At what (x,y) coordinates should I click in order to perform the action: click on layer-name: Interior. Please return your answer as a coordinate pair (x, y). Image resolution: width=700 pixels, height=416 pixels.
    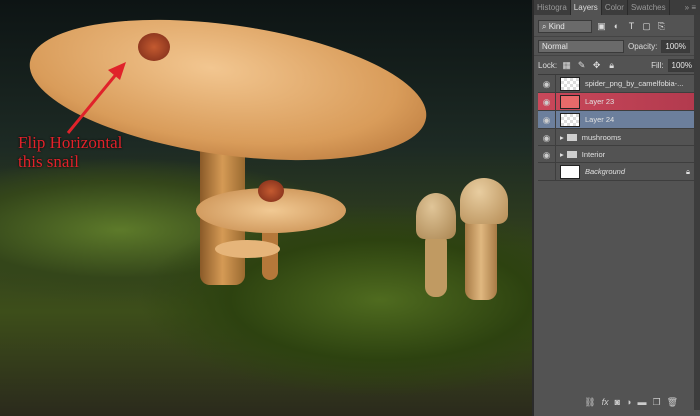
    Looking at the image, I should click on (593, 154).